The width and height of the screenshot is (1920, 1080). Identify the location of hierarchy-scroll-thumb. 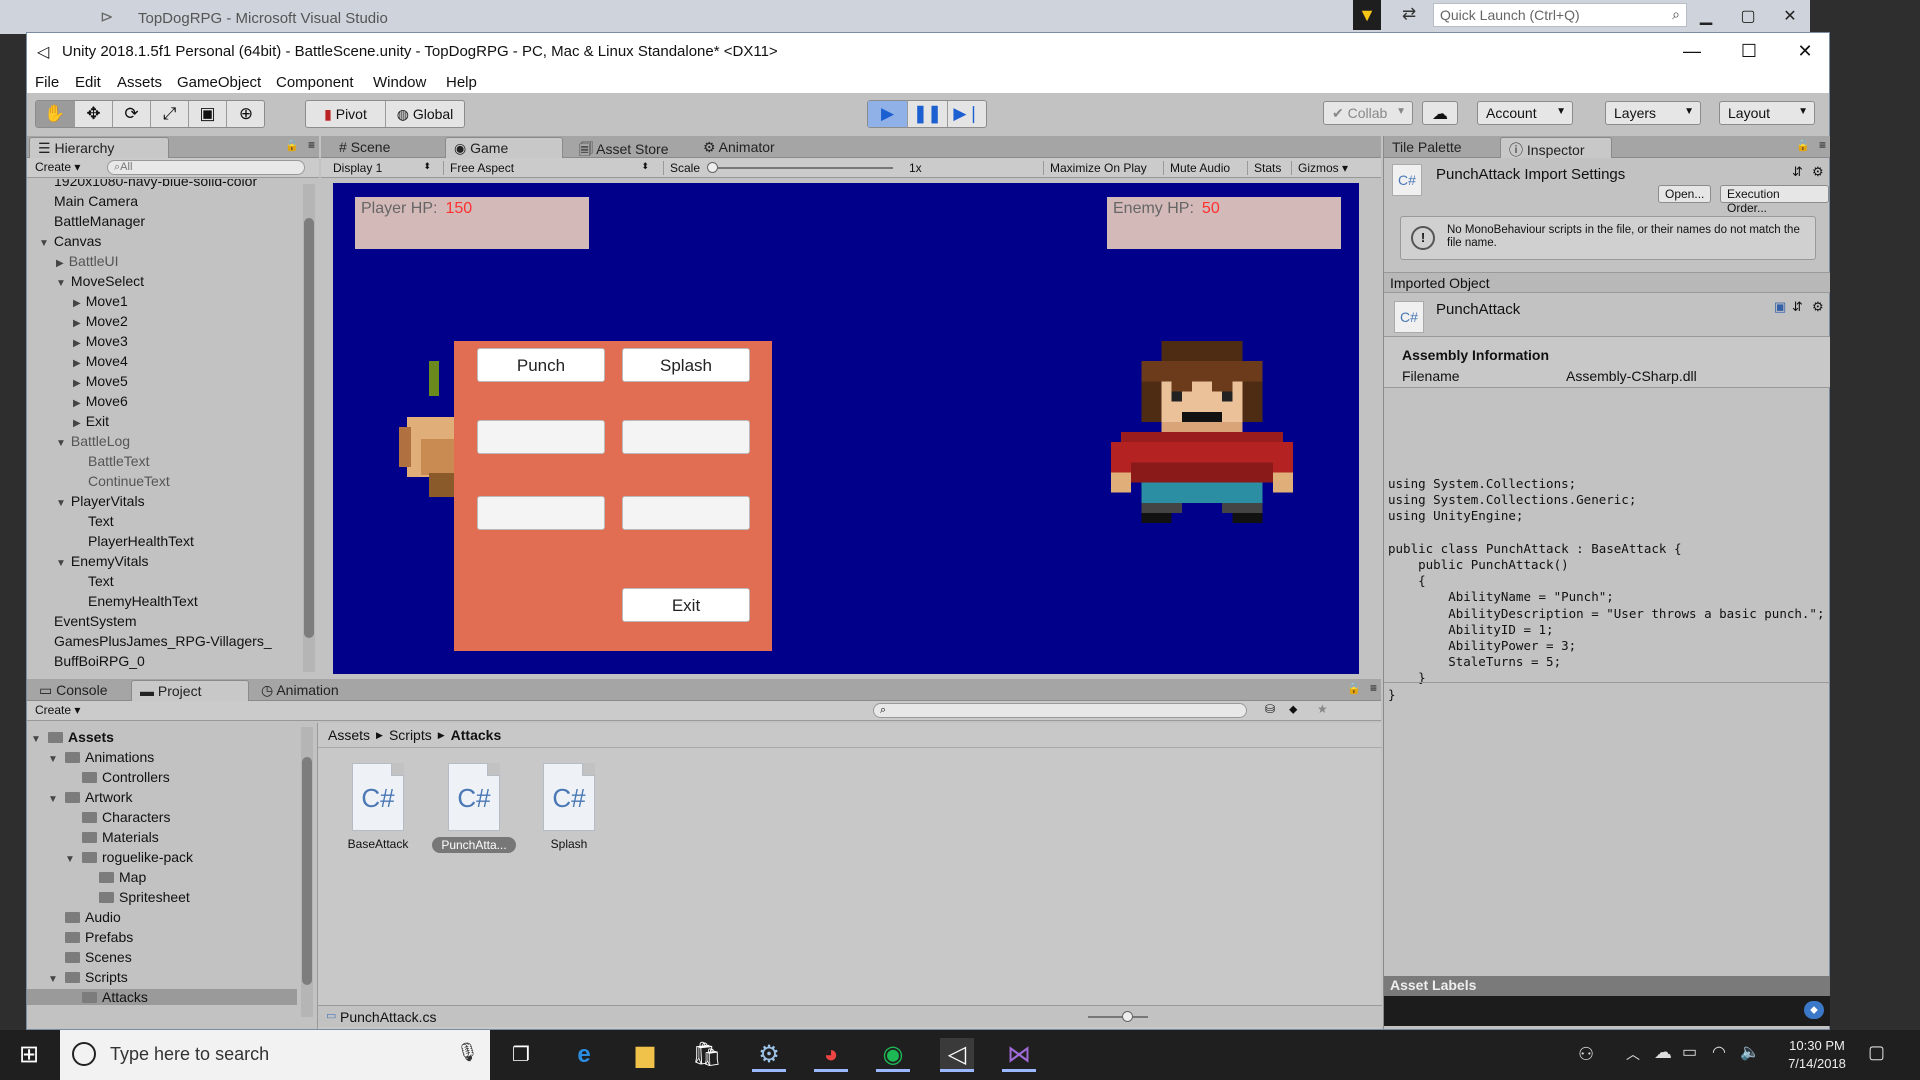
(309, 428).